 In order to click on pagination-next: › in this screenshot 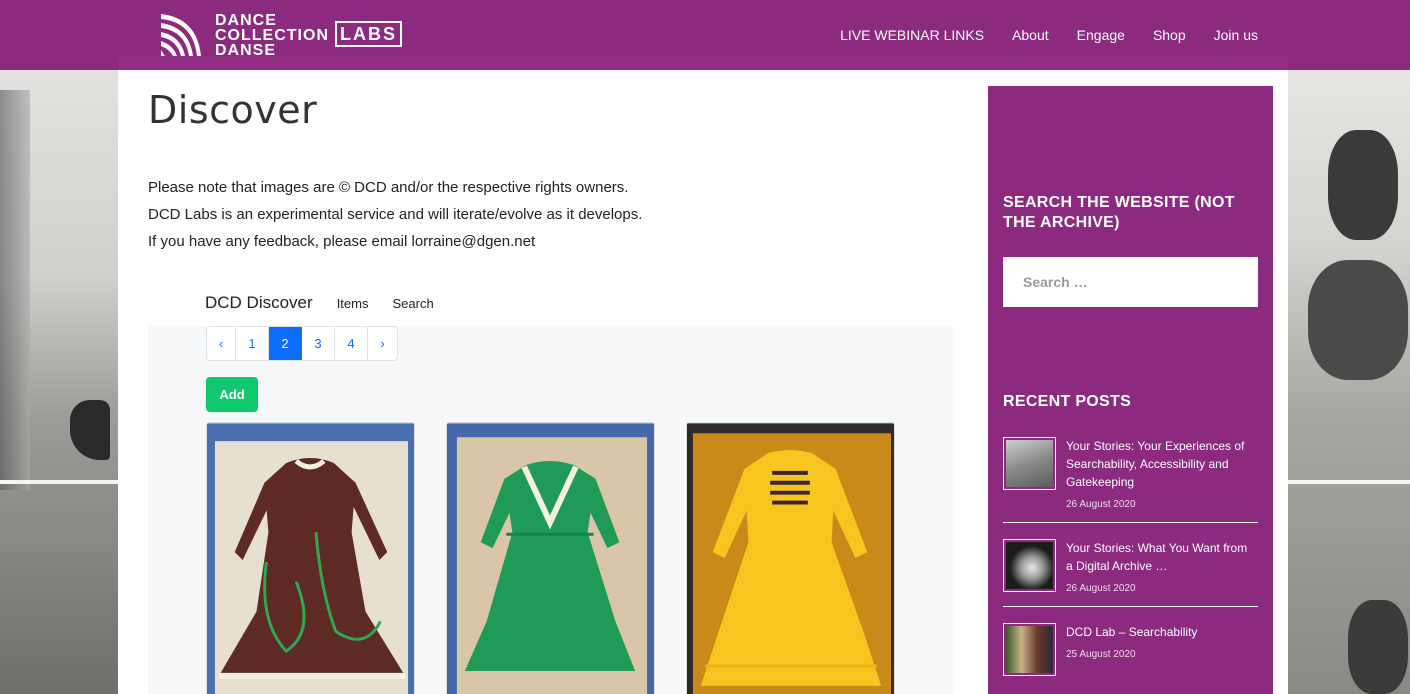, I will do `click(382, 343)`.